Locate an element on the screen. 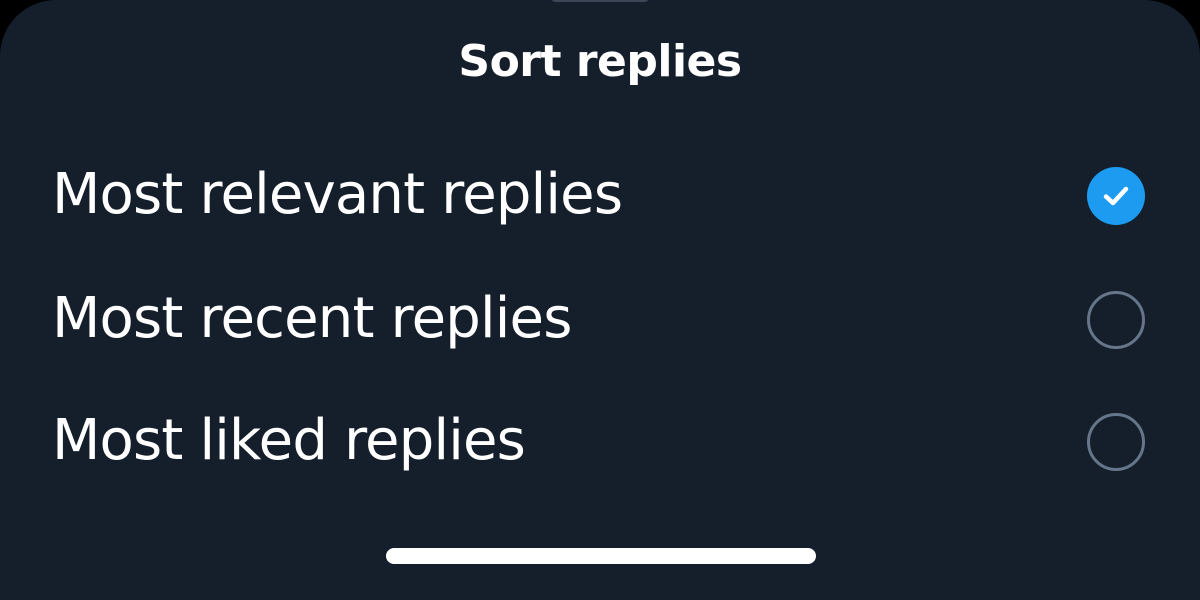  check-circle-icon is located at coordinates (1116, 196).